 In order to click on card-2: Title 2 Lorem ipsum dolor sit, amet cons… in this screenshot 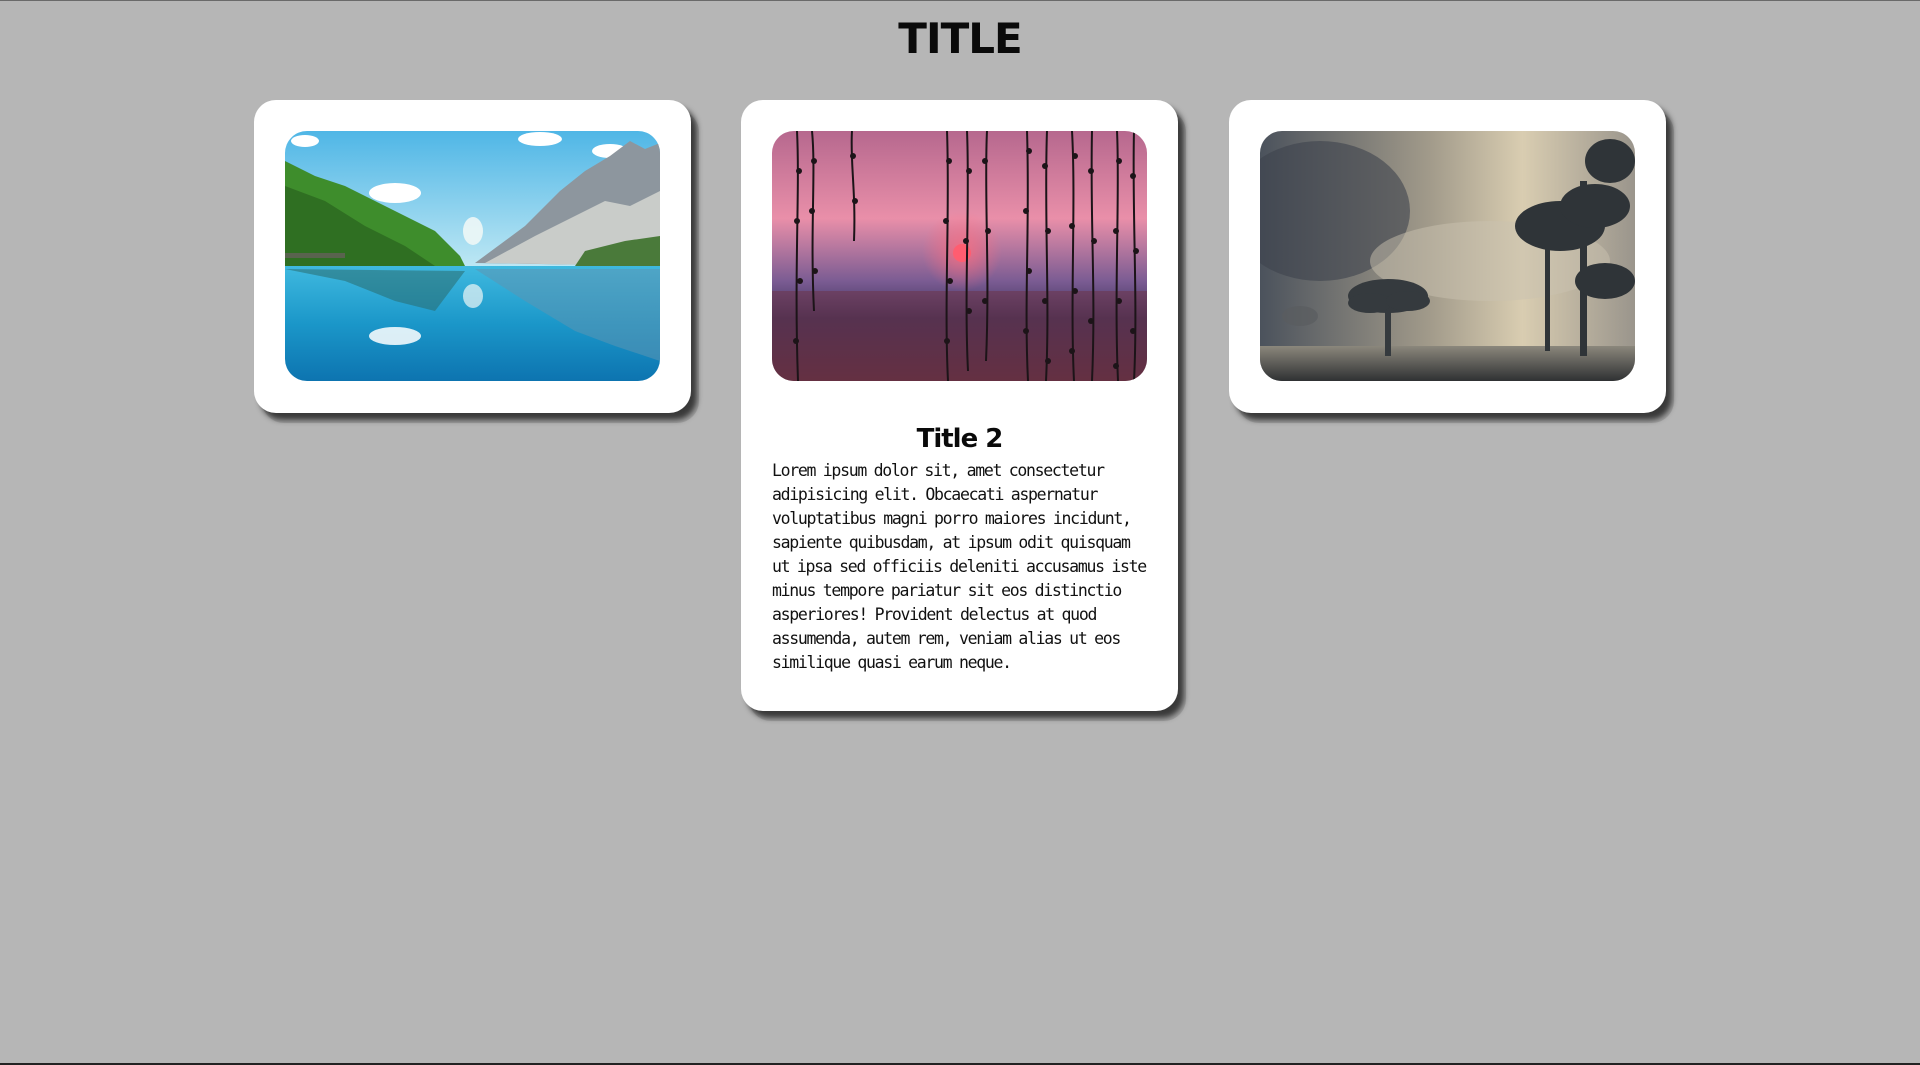, I will do `click(959, 405)`.